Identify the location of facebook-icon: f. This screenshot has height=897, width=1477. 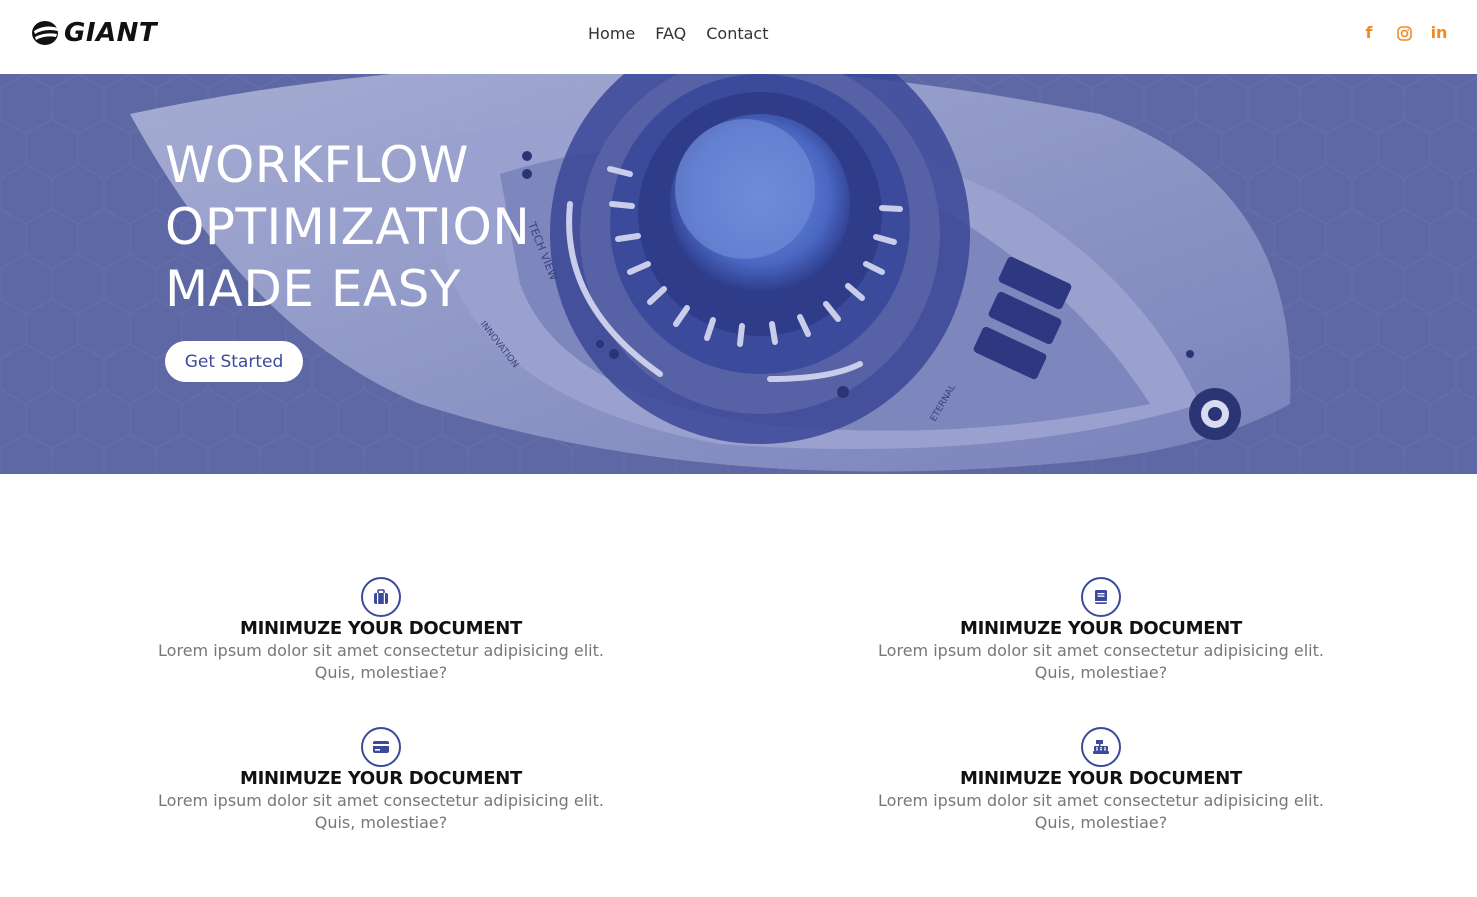
(1369, 33).